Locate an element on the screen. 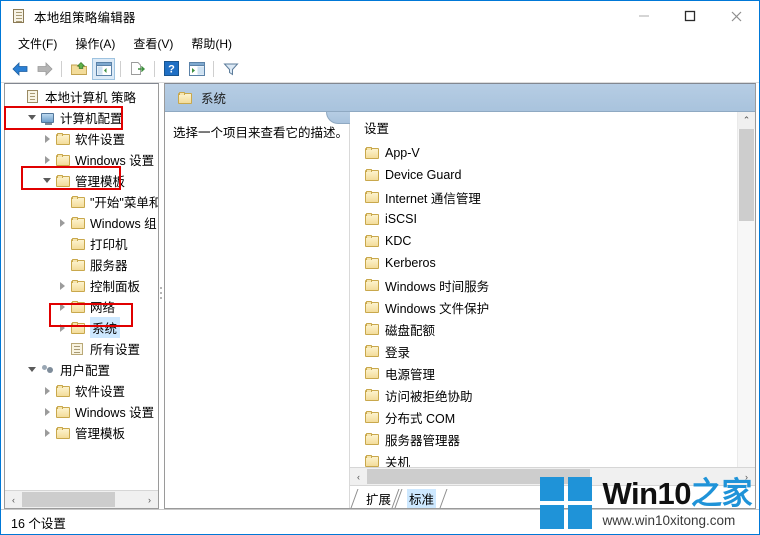  tree-item-0: 本地计算机 策略 is located at coordinates (81, 96).